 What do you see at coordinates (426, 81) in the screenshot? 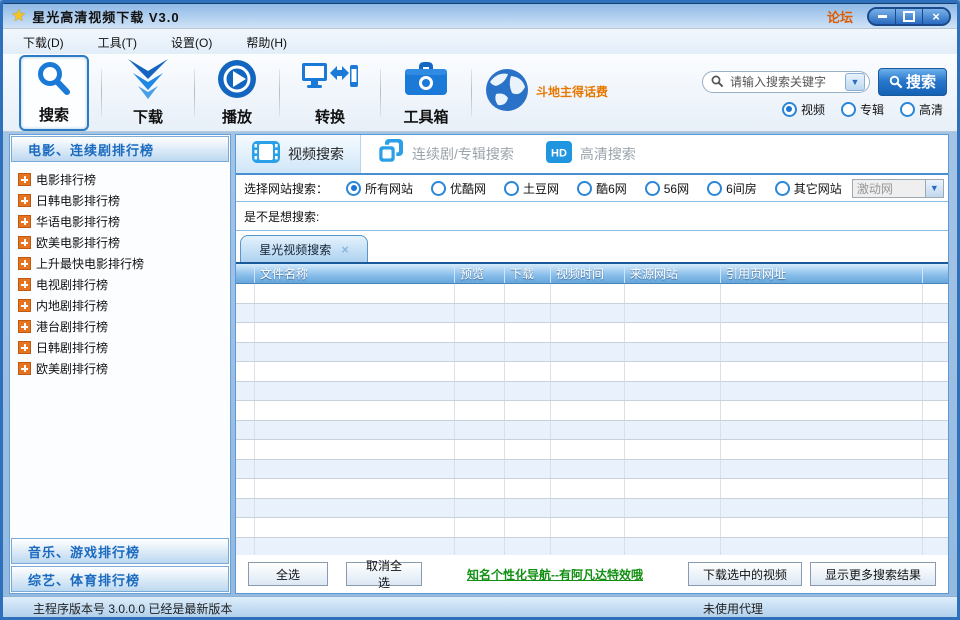
I see `toolbox-icon` at bounding box center [426, 81].